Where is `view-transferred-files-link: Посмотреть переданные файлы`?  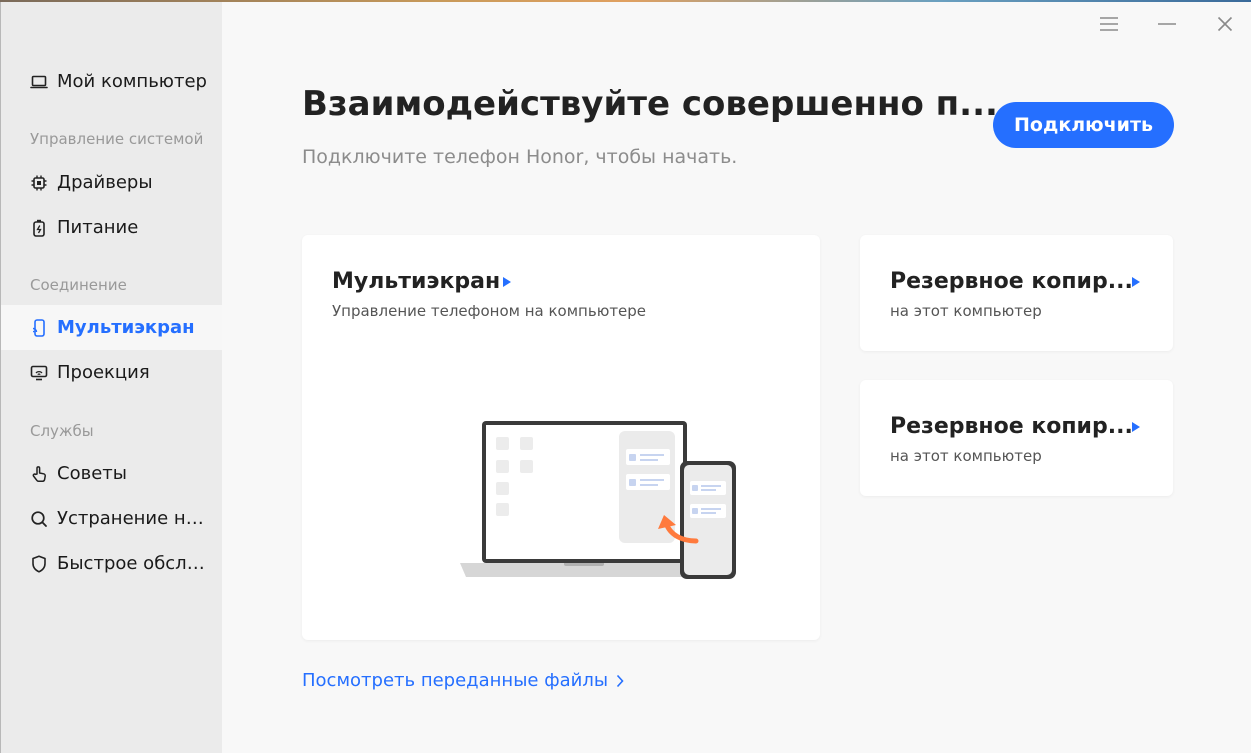
view-transferred-files-link: Посмотреть переданные файлы is located at coordinates (463, 680).